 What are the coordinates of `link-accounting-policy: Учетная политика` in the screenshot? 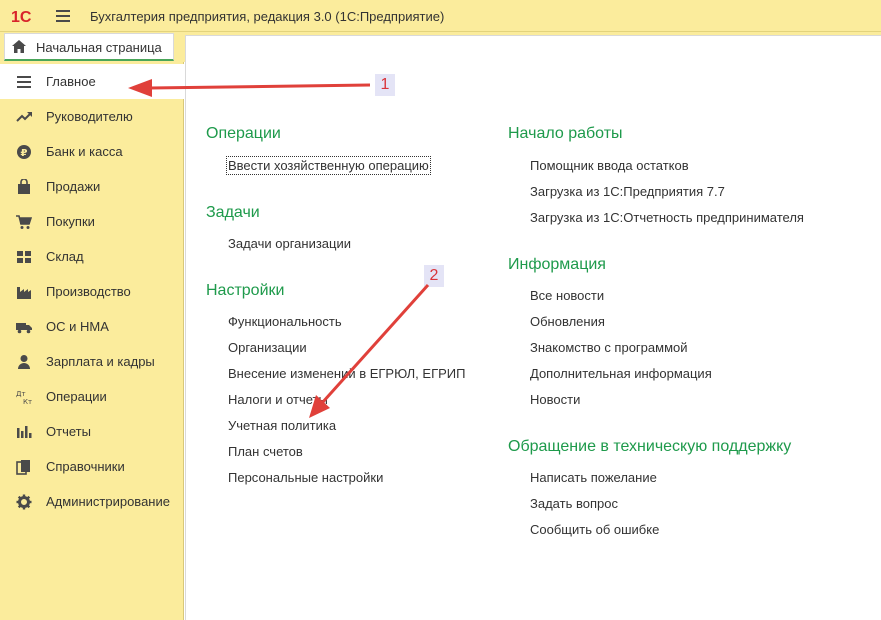 It's located at (282, 425).